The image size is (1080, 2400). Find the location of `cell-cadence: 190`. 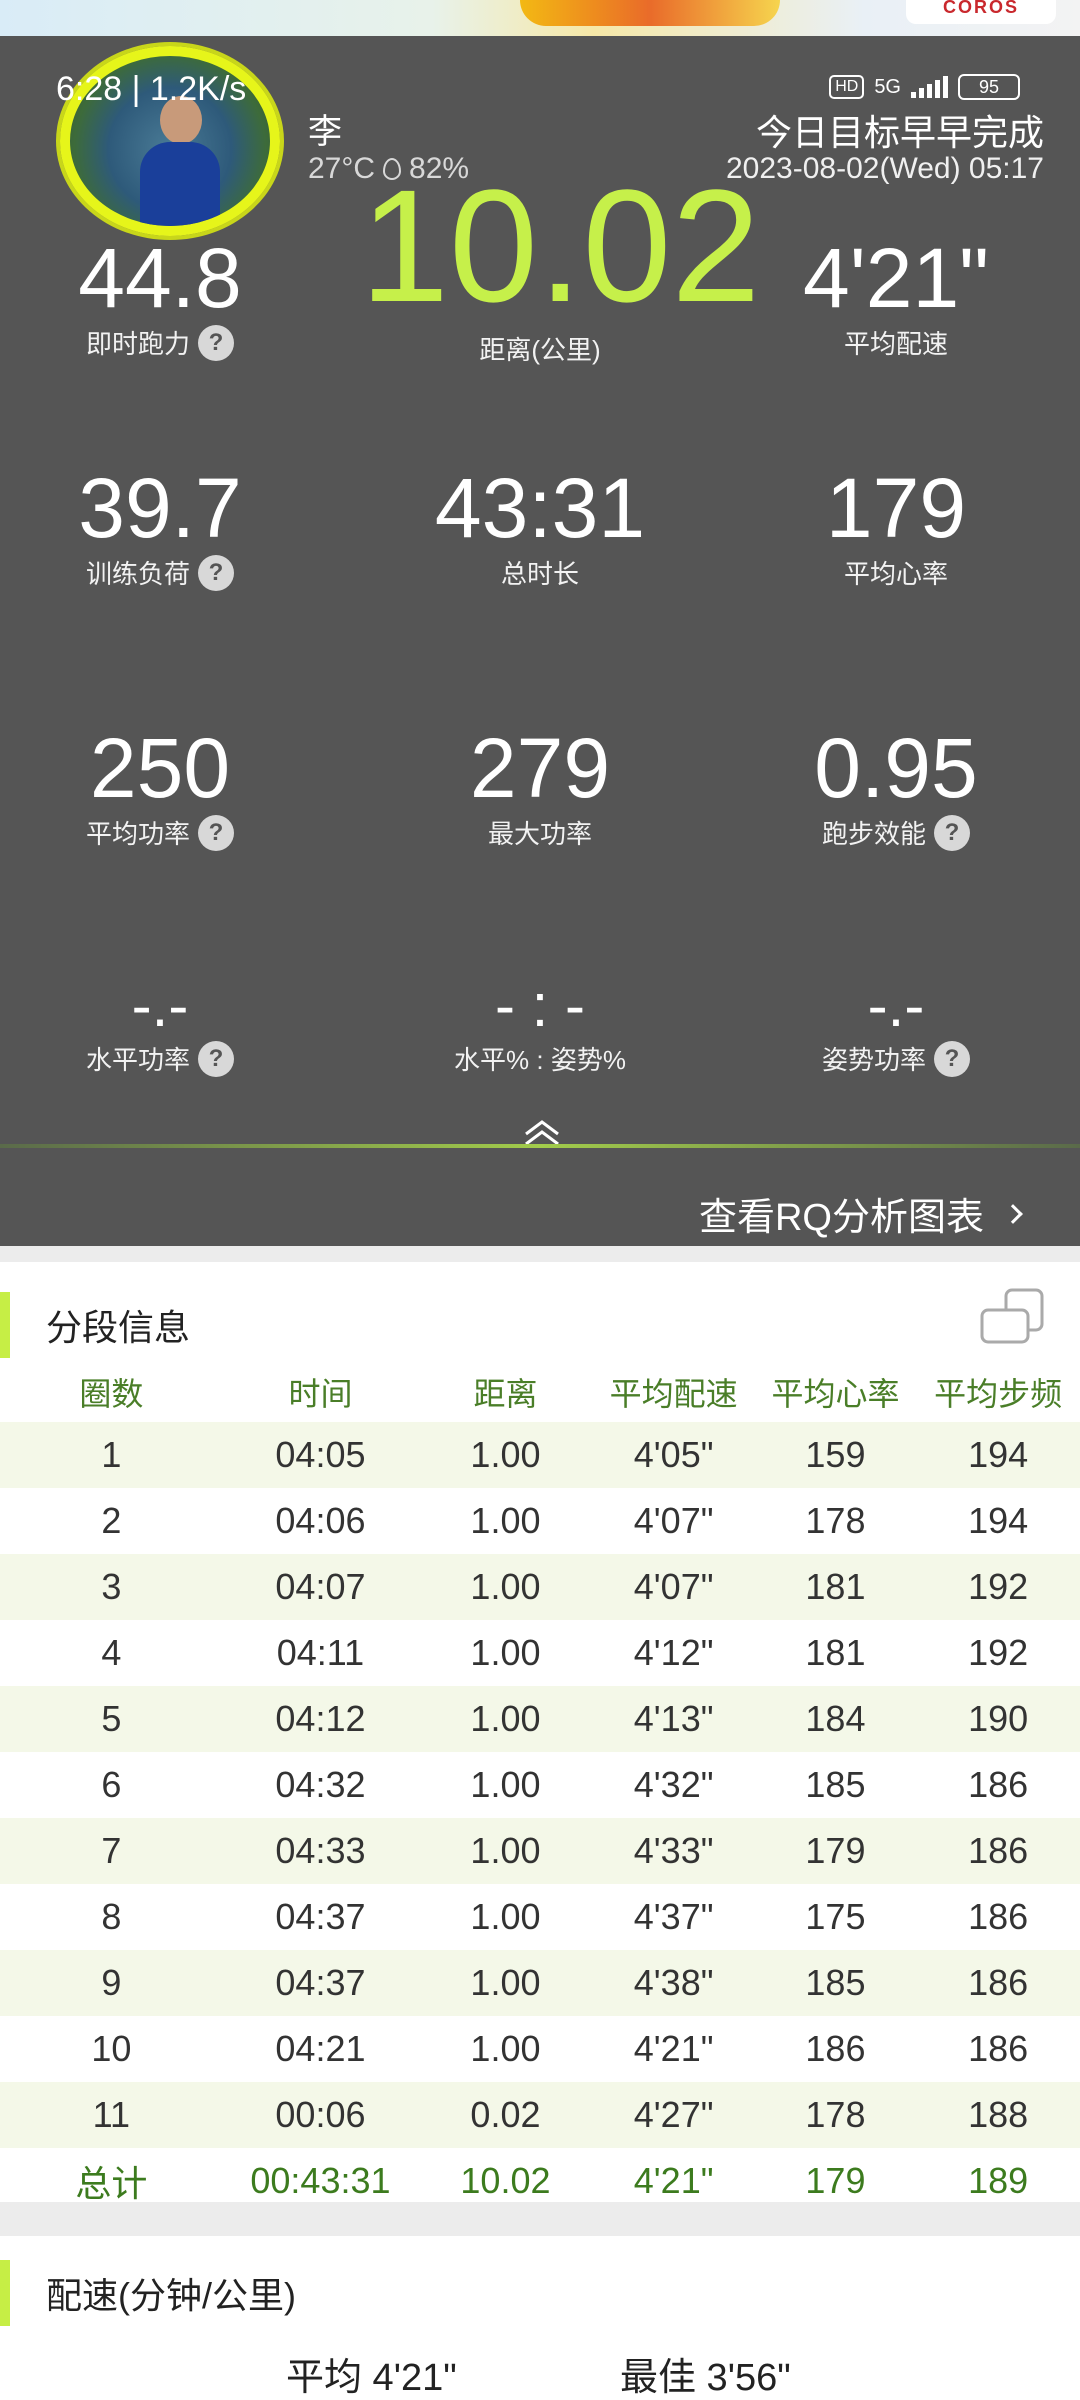

cell-cadence: 190 is located at coordinates (998, 1718).